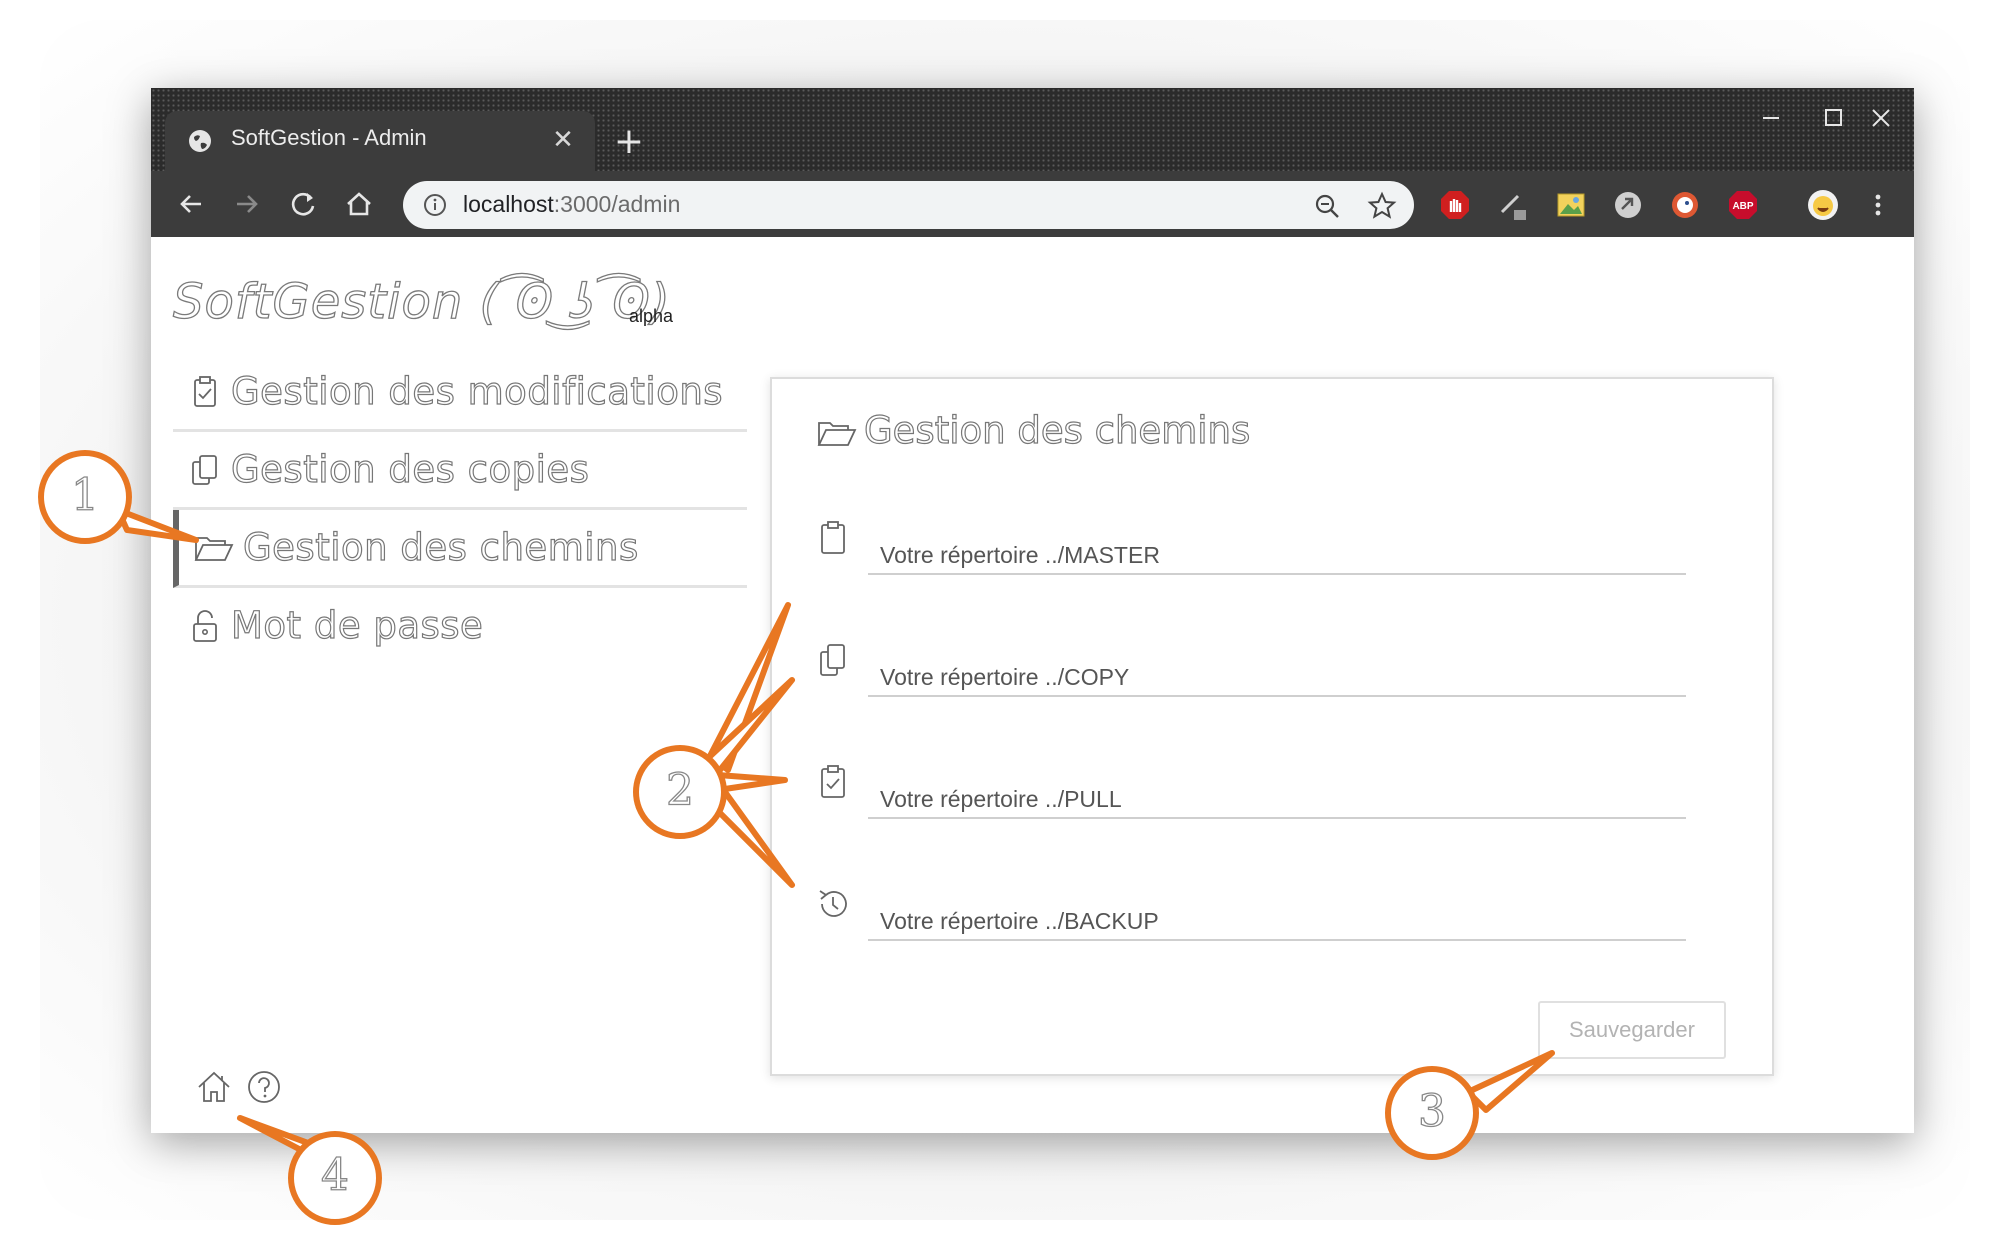 This screenshot has height=1248, width=2005. I want to click on callout-4: 4, so click(334, 1175).